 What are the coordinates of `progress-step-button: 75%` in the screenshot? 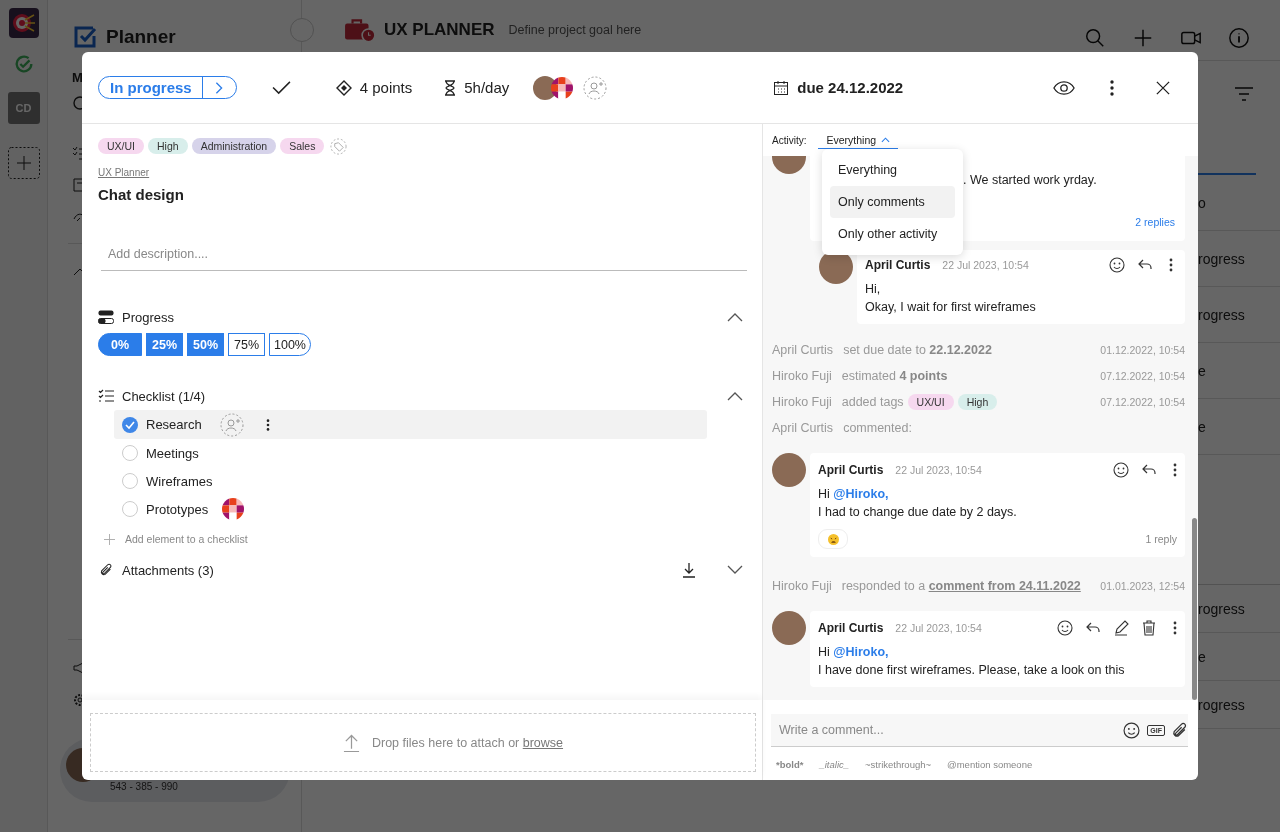 It's located at (246, 344).